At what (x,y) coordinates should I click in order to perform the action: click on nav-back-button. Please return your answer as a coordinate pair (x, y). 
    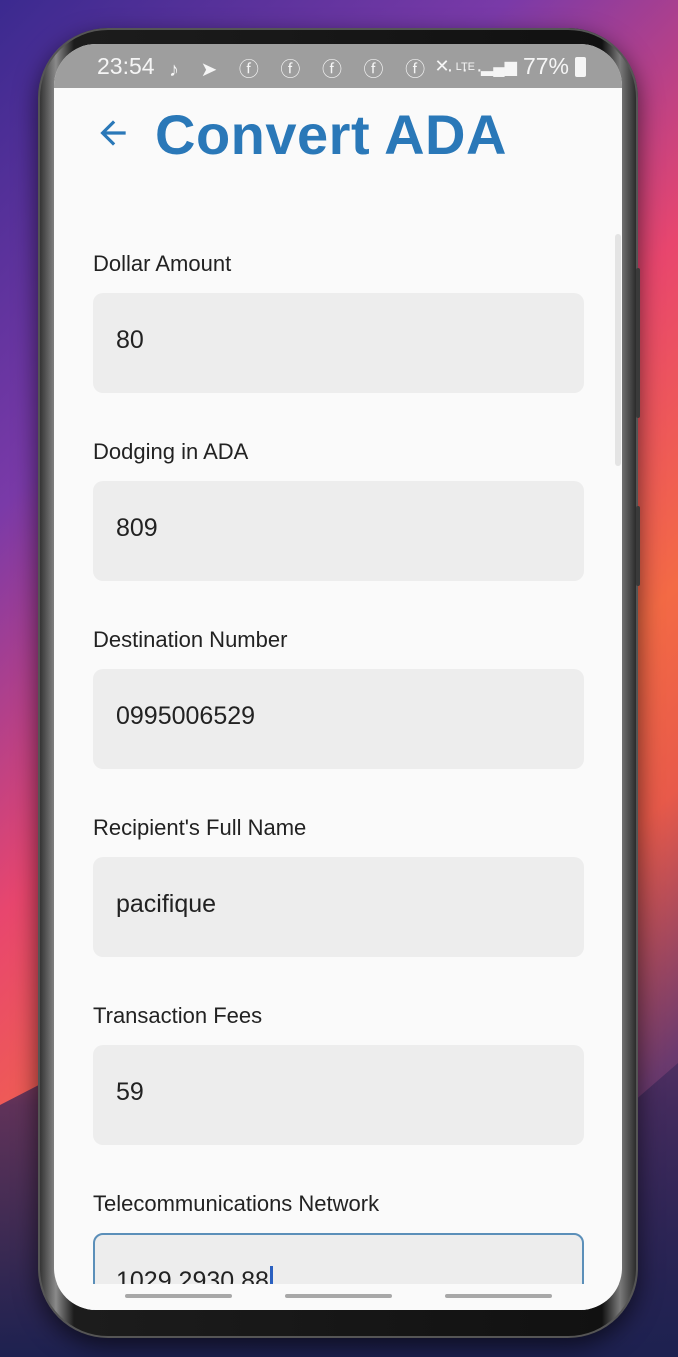
    Looking at the image, I should click on (498, 1296).